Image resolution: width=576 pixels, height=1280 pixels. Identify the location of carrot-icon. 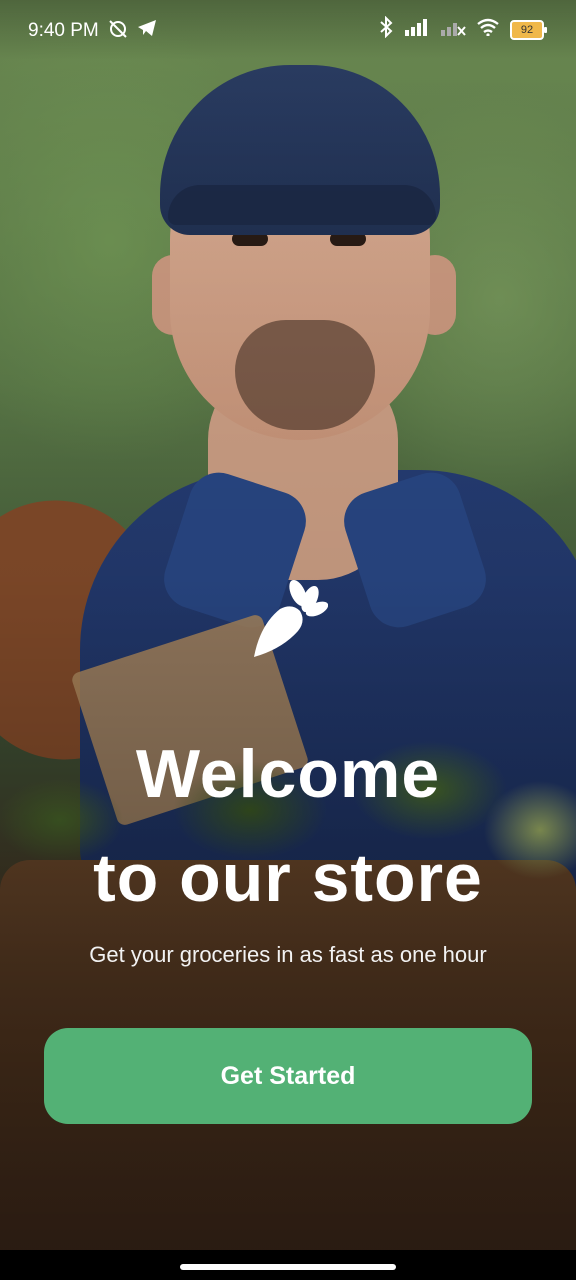
(288, 620).